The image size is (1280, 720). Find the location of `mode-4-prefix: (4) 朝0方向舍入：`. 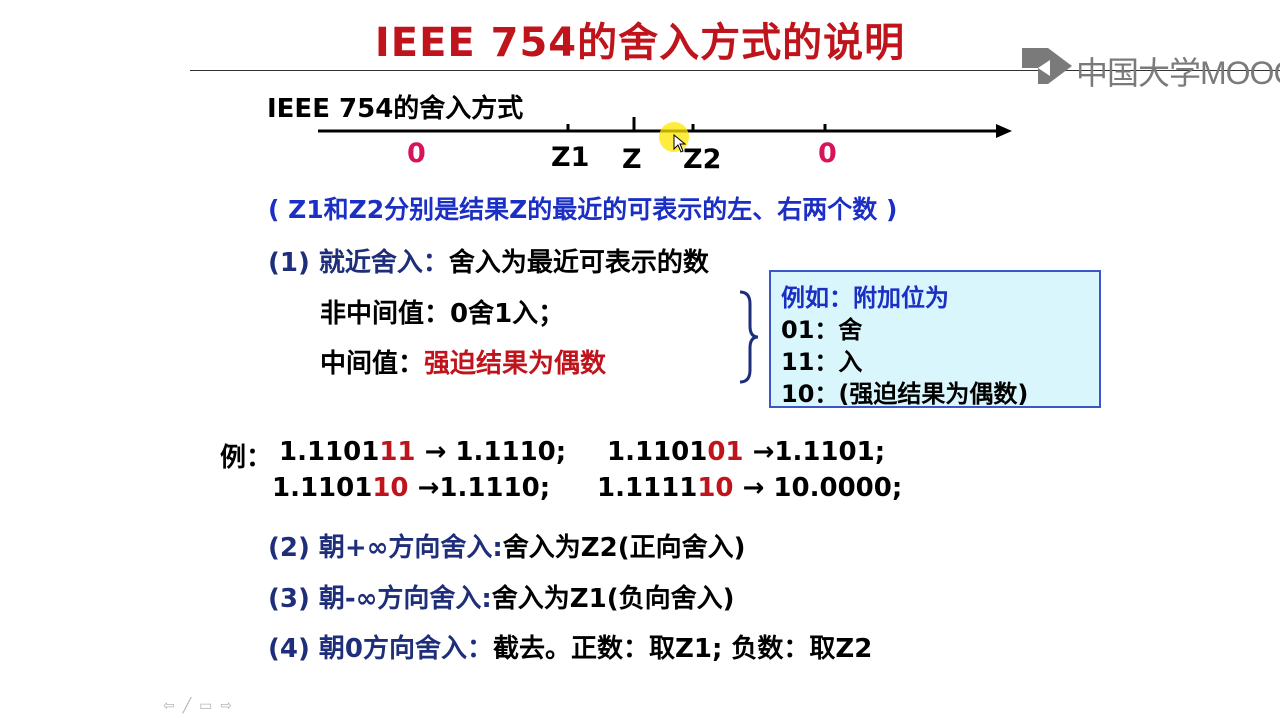

mode-4-prefix: (4) 朝0方向舍入： is located at coordinates (380, 649).